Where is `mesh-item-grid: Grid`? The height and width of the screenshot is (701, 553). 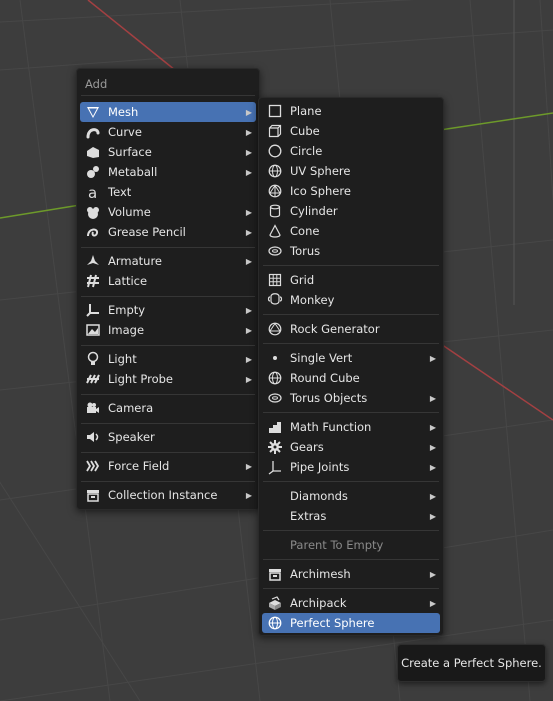
mesh-item-grid: Grid is located at coordinates (351, 280).